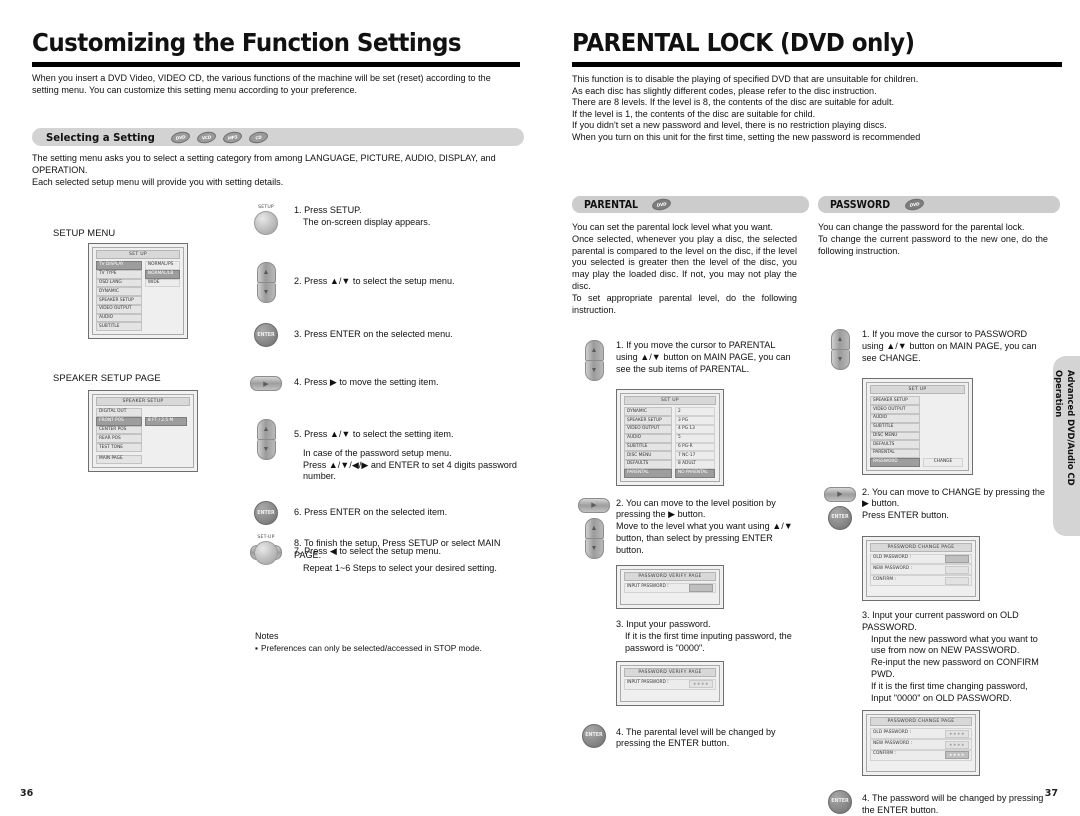 The width and height of the screenshot is (1080, 816). Describe the element at coordinates (119, 421) in the screenshot. I see `menu-item: FRONT POS` at that location.